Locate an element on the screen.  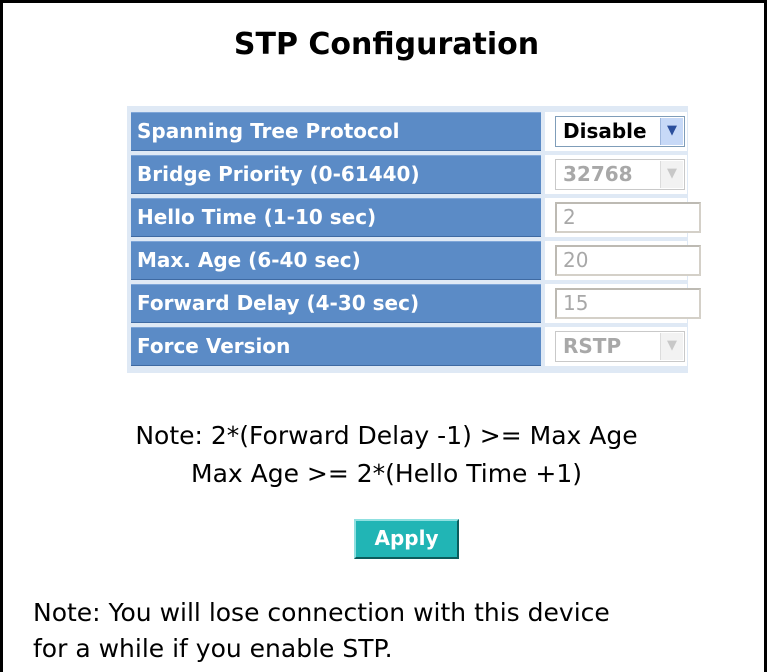
label-hello-time: Hello Time (1-10 sec) is located at coordinates (336, 217).